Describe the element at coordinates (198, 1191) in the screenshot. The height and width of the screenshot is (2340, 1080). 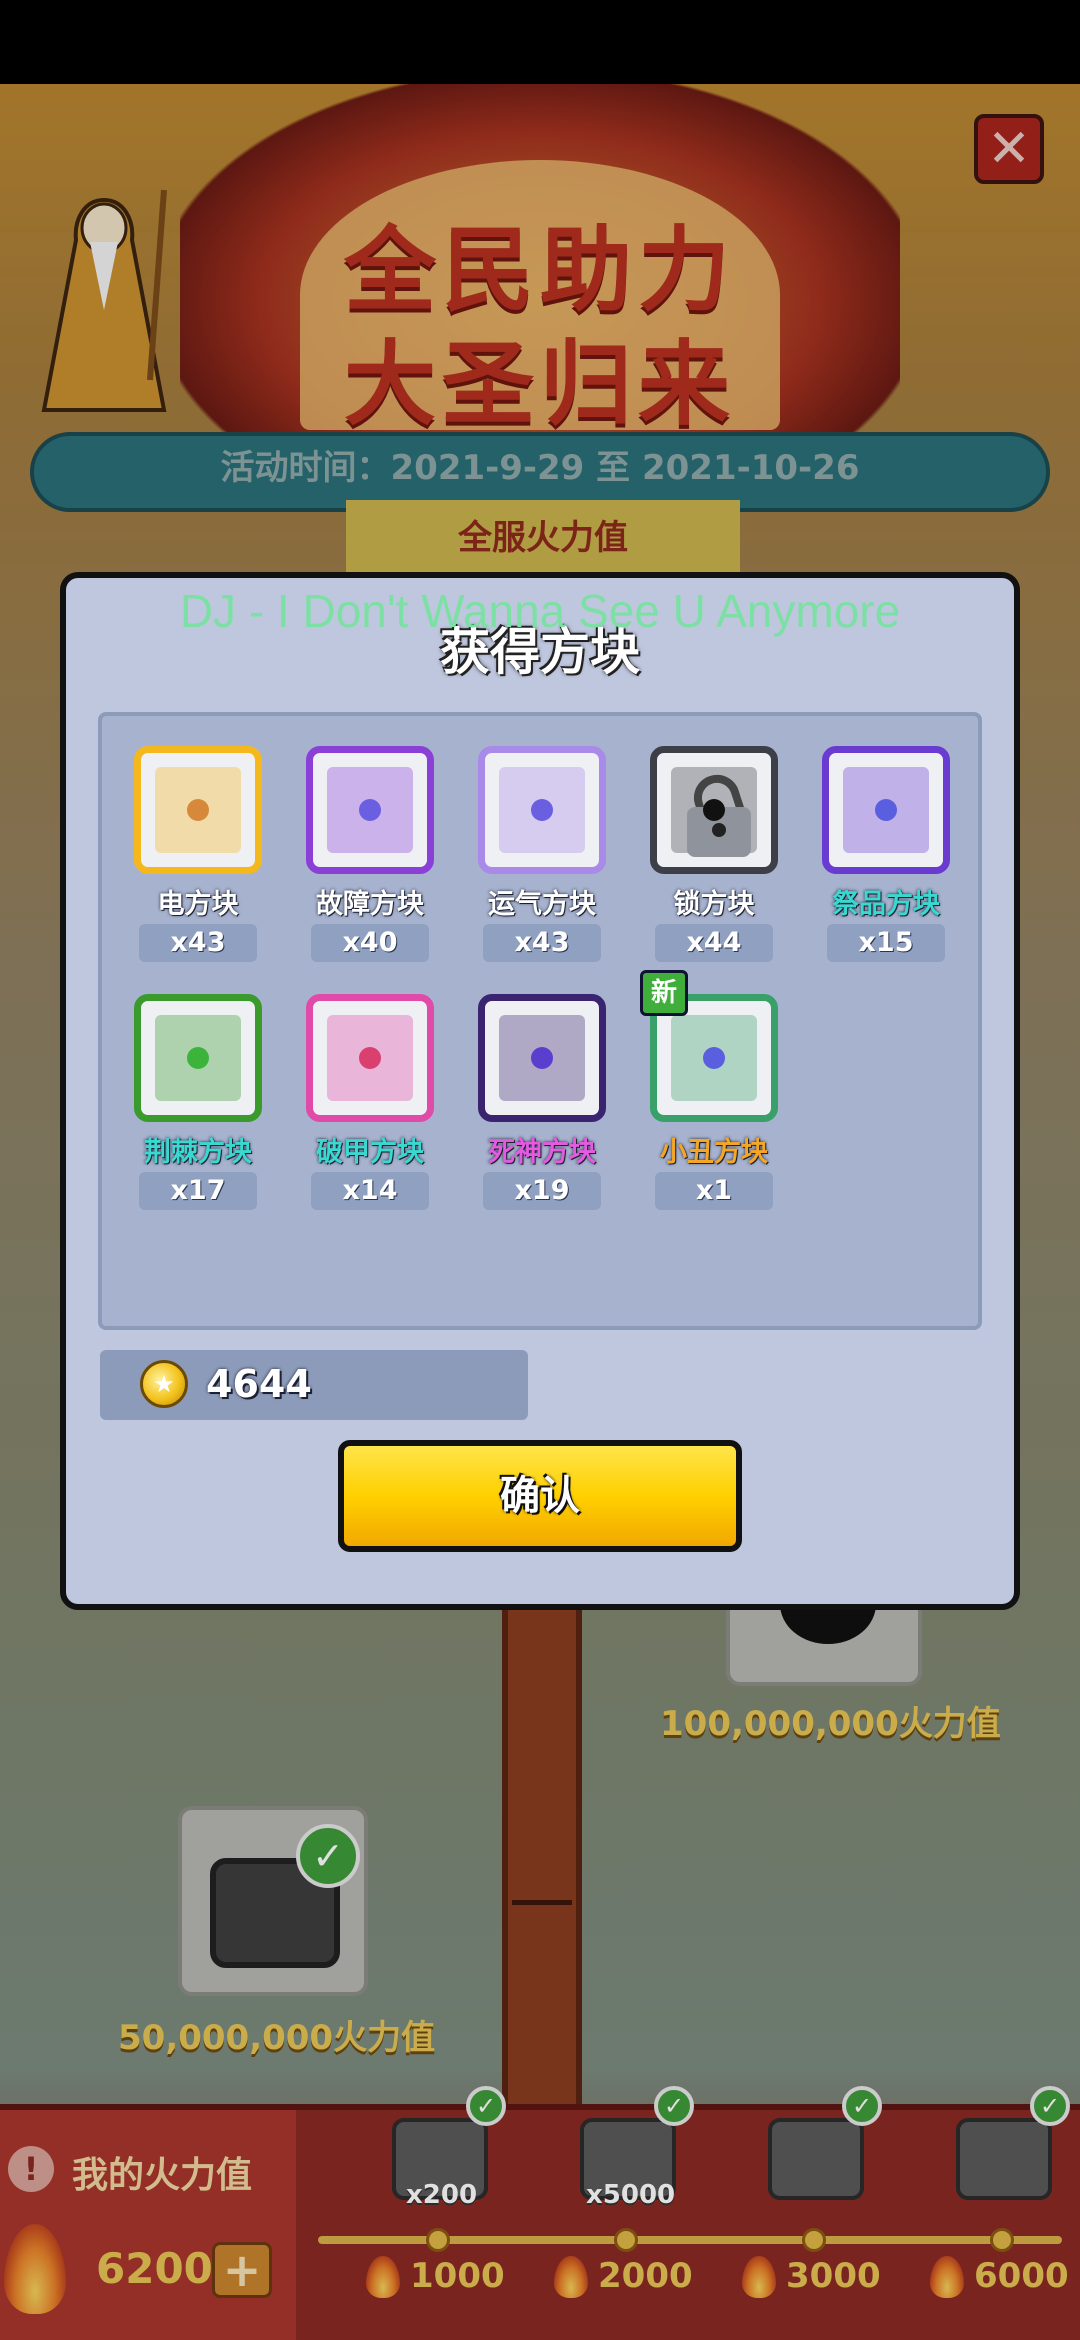
I see `block-count: x17` at that location.